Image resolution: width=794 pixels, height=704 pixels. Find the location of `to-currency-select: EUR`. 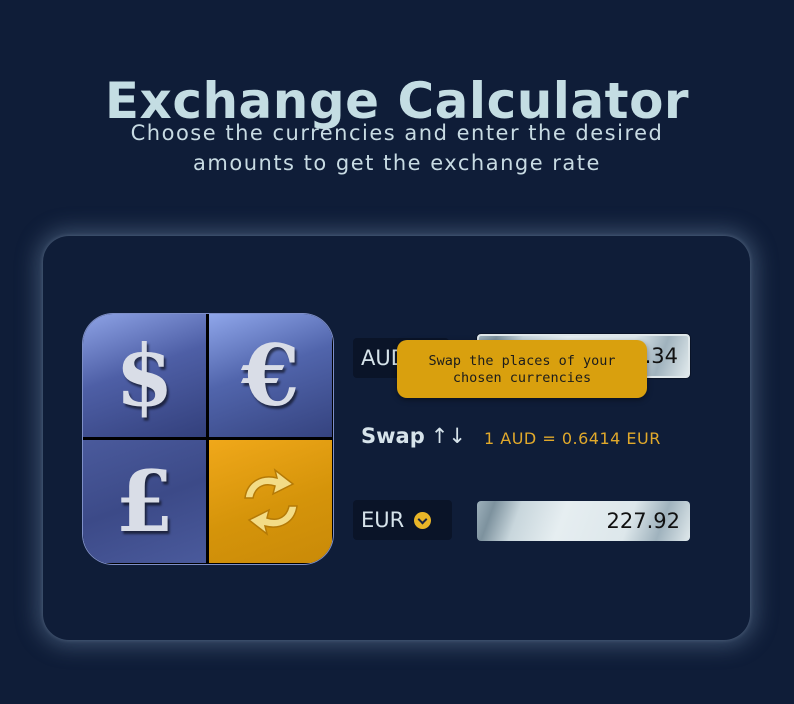

to-currency-select: EUR is located at coordinates (402, 520).